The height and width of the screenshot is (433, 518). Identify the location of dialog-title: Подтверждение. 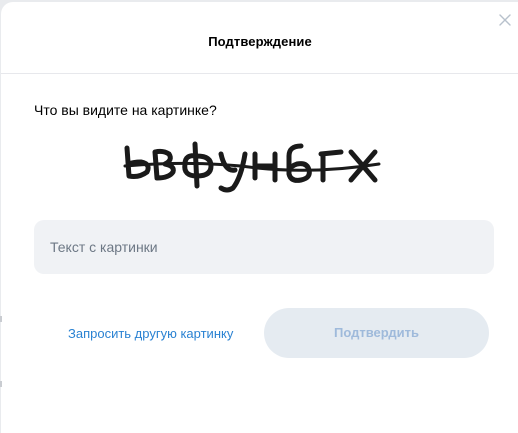
(260, 41).